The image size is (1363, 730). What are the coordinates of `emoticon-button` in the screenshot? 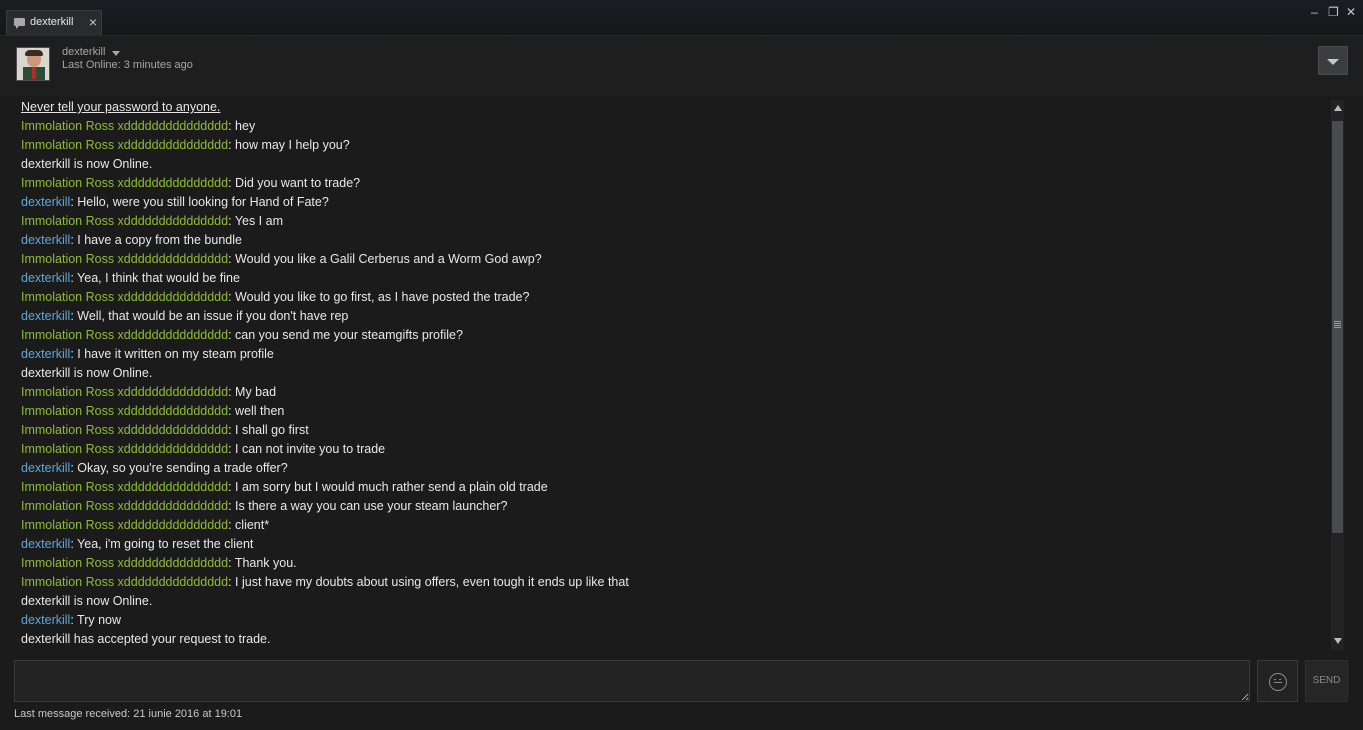 It's located at (1277, 681).